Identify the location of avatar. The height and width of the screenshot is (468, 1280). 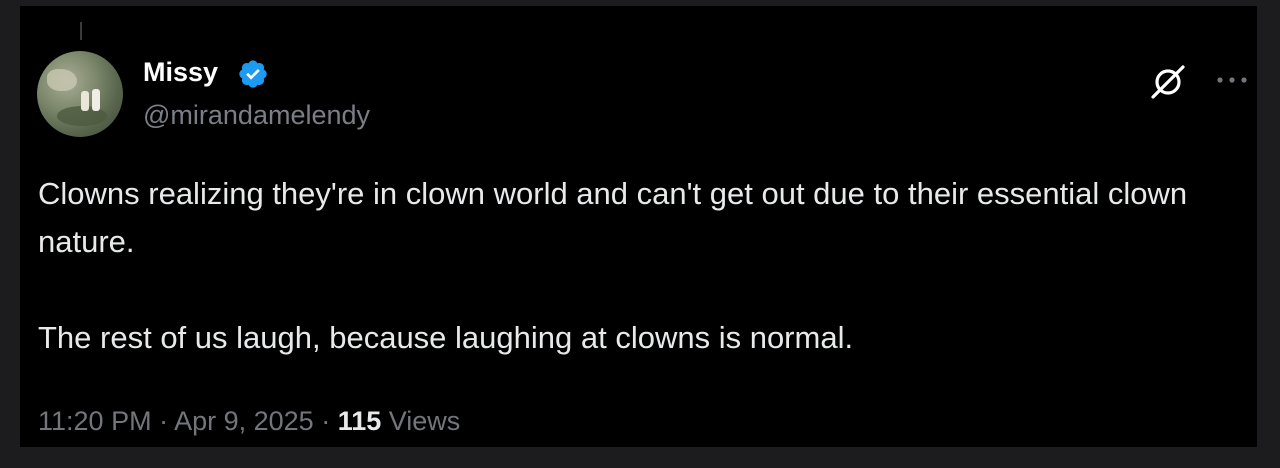
(80, 94).